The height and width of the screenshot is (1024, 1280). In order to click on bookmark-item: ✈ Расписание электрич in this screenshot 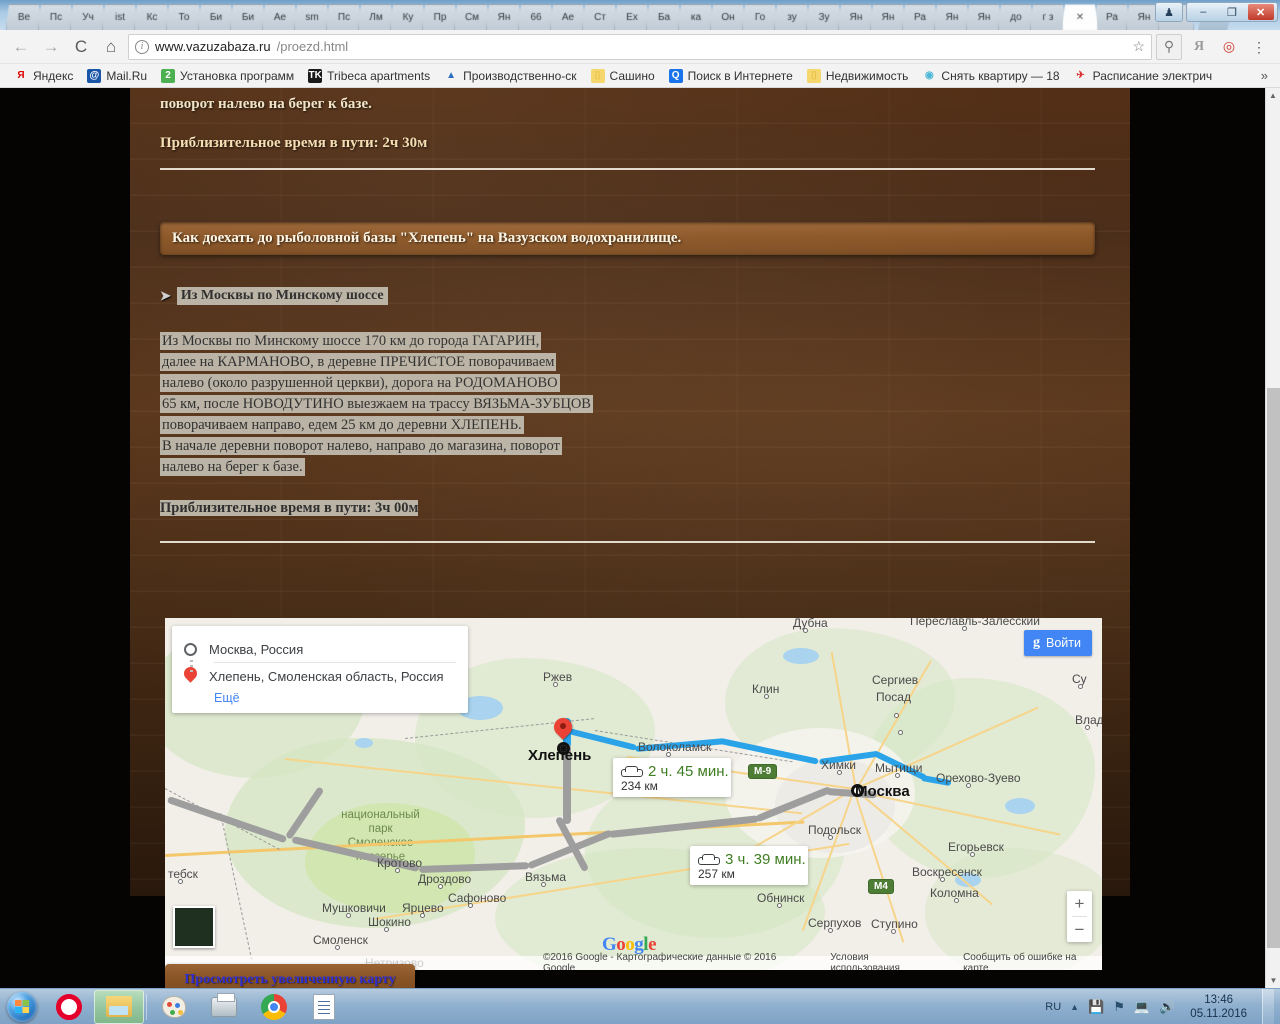, I will do `click(1143, 76)`.